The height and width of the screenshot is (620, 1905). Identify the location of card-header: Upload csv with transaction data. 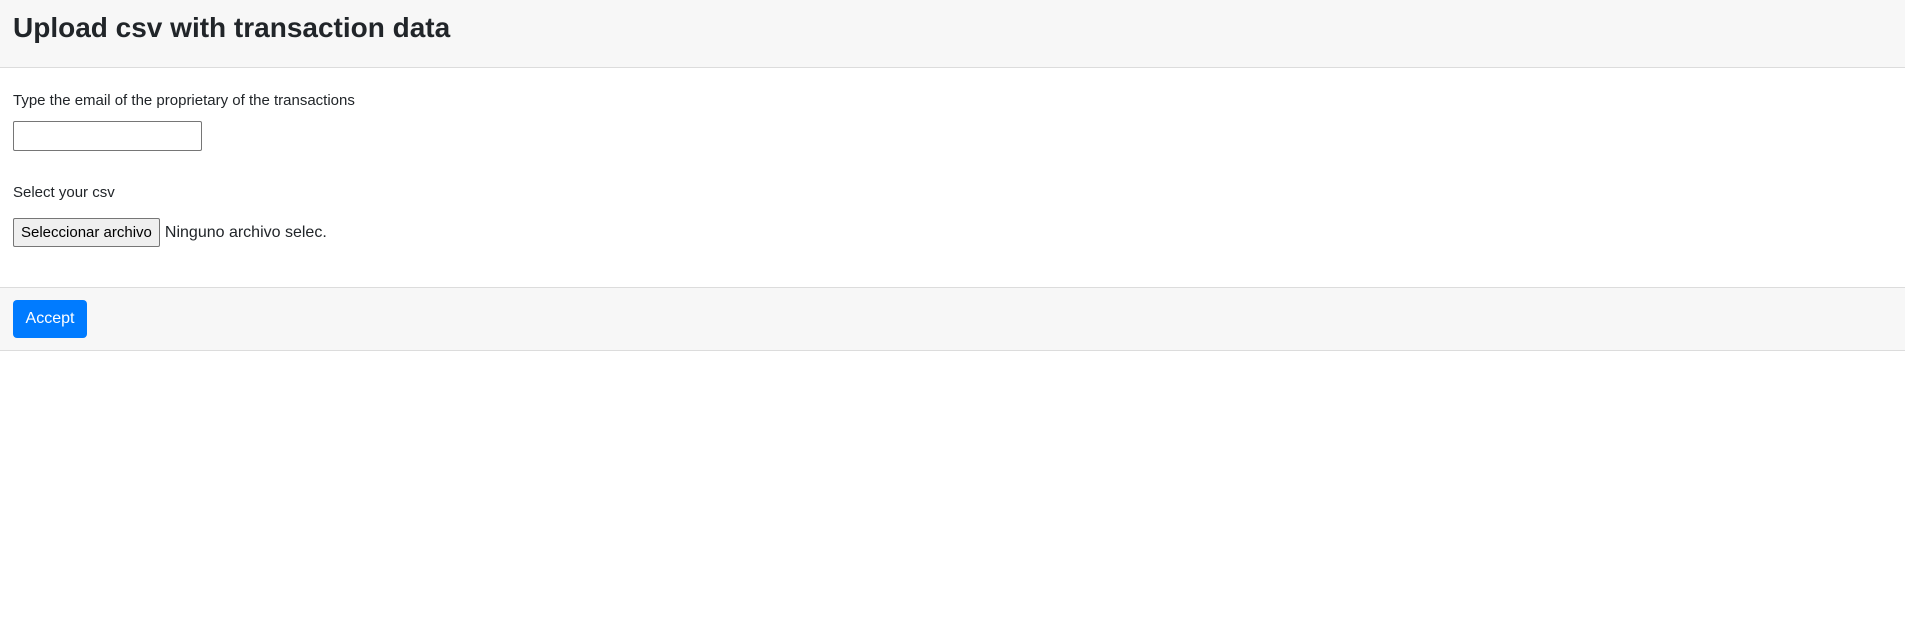
(952, 34).